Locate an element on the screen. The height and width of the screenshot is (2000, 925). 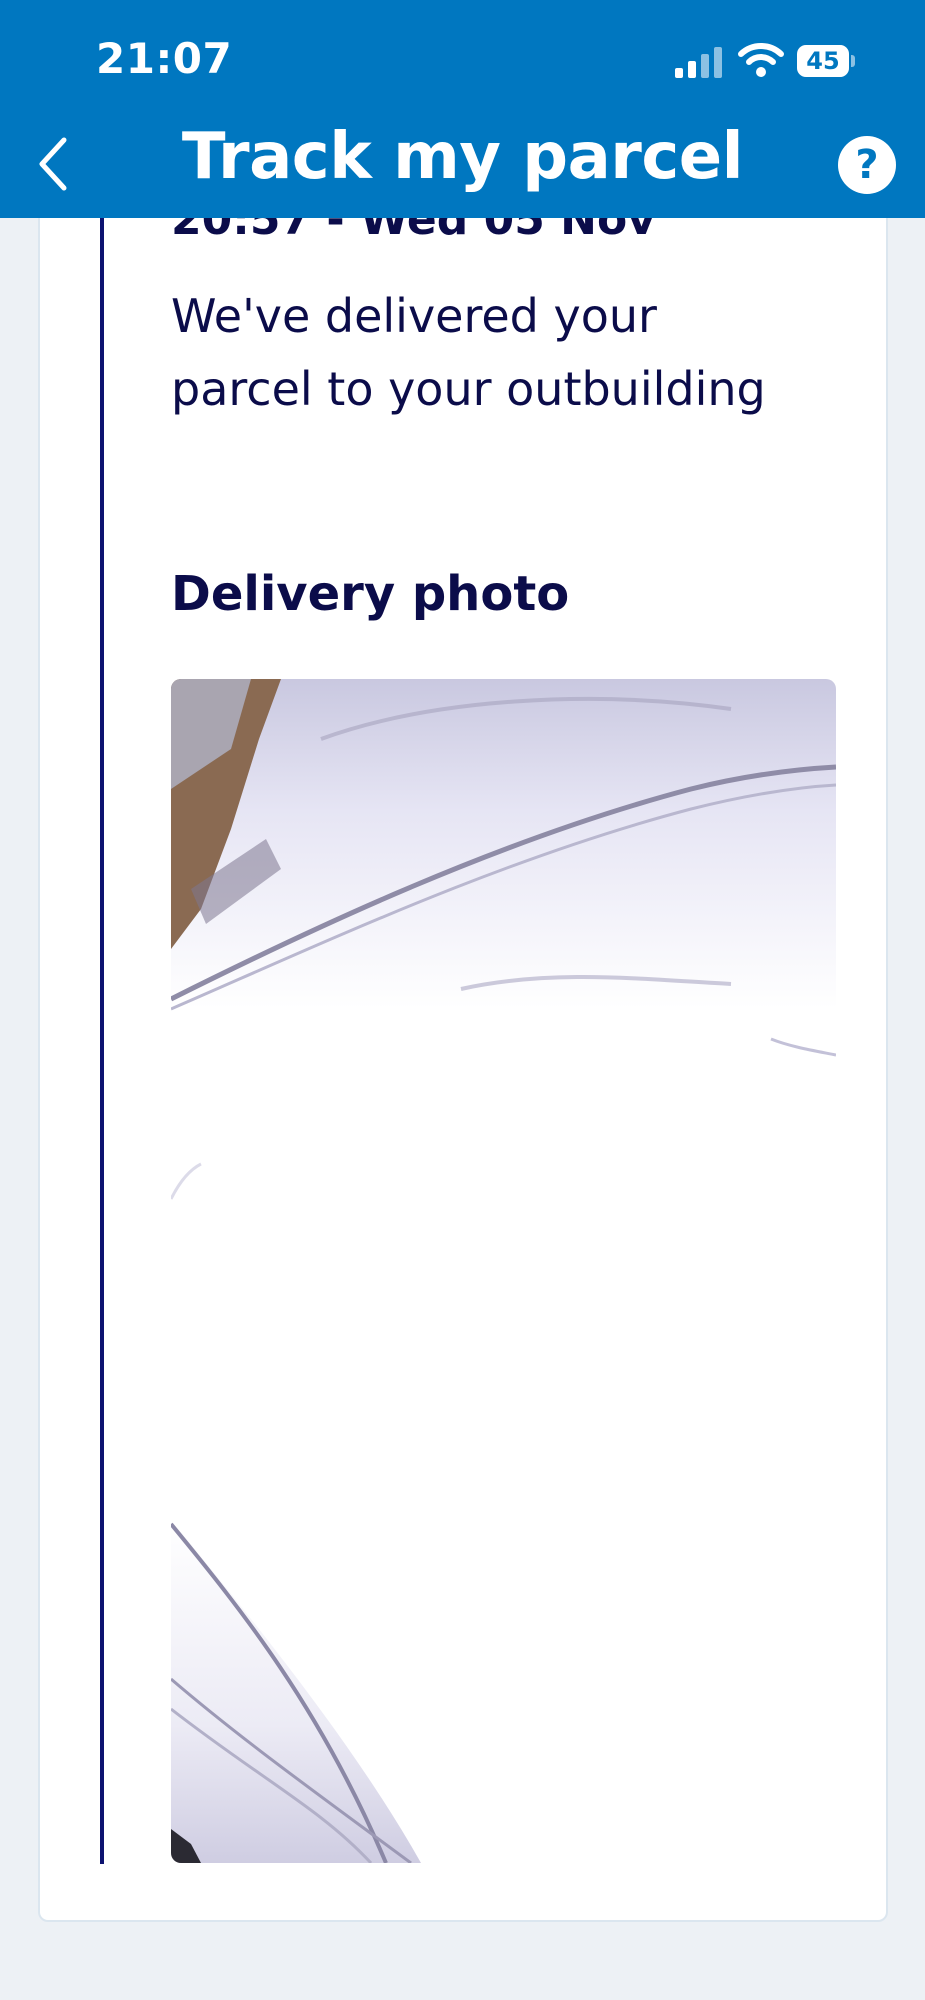
timeline-line is located at coordinates (102, 1032).